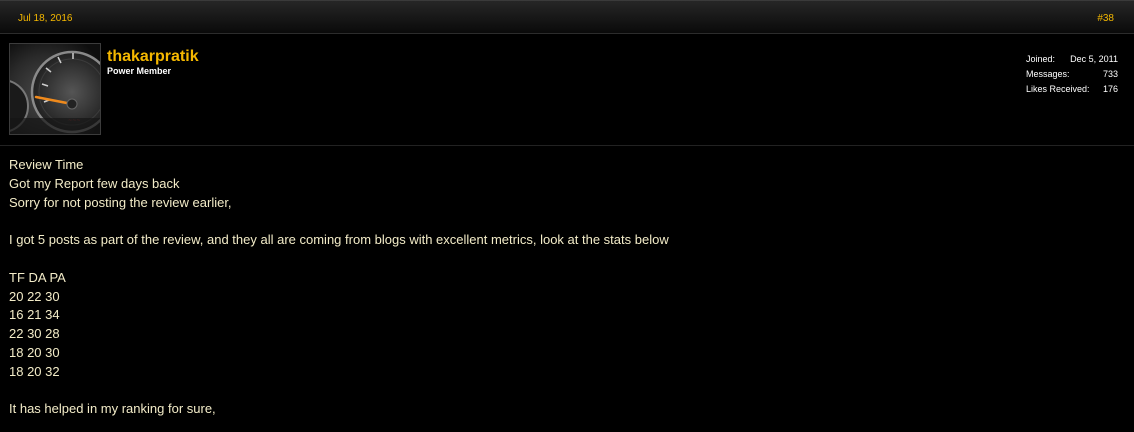 This screenshot has width=1134, height=432. What do you see at coordinates (37, 277) in the screenshot?
I see `message-line: TF DA PA` at bounding box center [37, 277].